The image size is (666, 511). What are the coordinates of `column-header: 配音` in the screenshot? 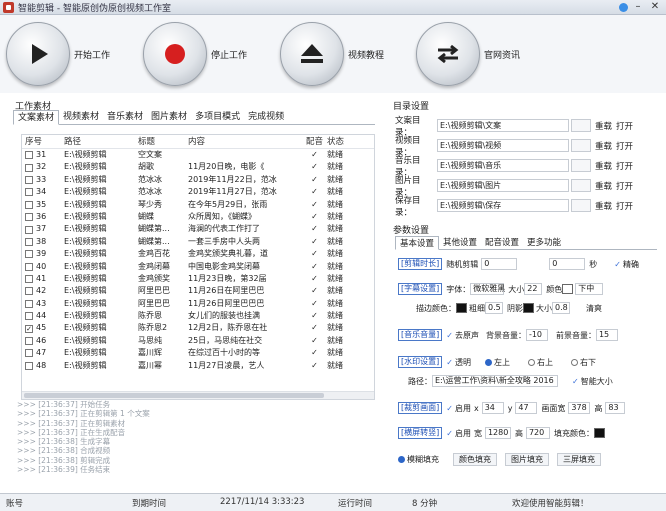 It's located at (314, 141).